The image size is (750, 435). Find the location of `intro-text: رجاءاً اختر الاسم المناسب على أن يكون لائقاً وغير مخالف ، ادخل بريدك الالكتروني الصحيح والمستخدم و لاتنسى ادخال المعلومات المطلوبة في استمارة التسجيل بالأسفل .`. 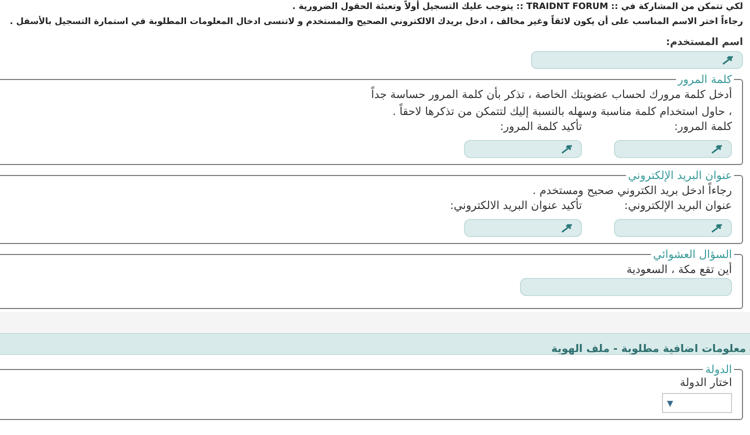

intro-text: رجاءاً اختر الاسم المناسب على أن يكون لائقاً وغير مخالف ، ادخل بريدك الالكتروني الصحيح والمستخدم و لاتنسى ادخال المعلومات المطلوبة في استمارة التسجيل بالأسفل . is located at coordinates (375, 22).